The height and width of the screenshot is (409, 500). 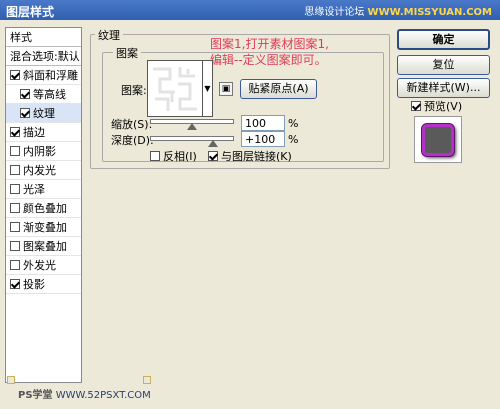 I want to click on style-item-label: 斜面和浮雕, so click(x=50, y=75).